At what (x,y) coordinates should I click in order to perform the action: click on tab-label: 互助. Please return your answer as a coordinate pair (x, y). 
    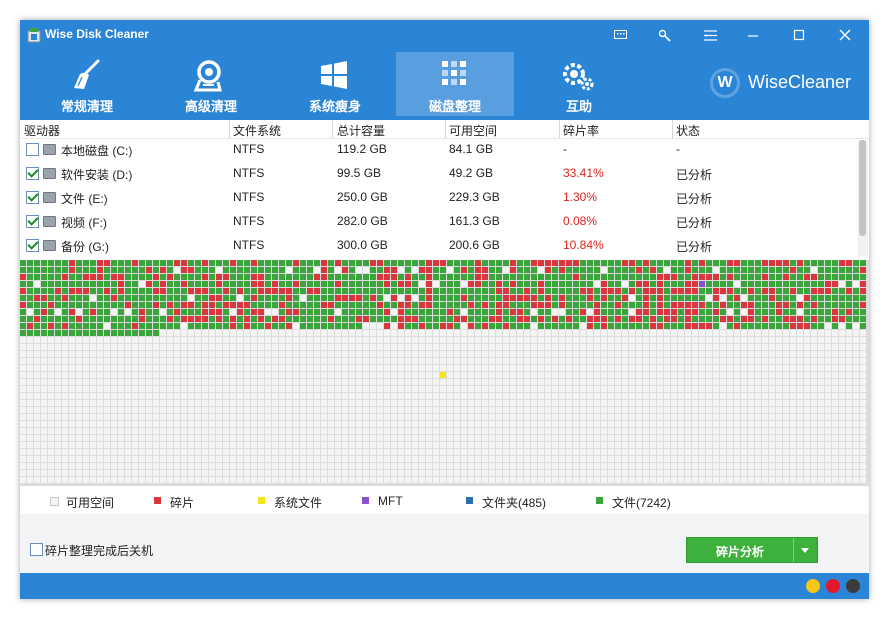
    Looking at the image, I should click on (578, 106).